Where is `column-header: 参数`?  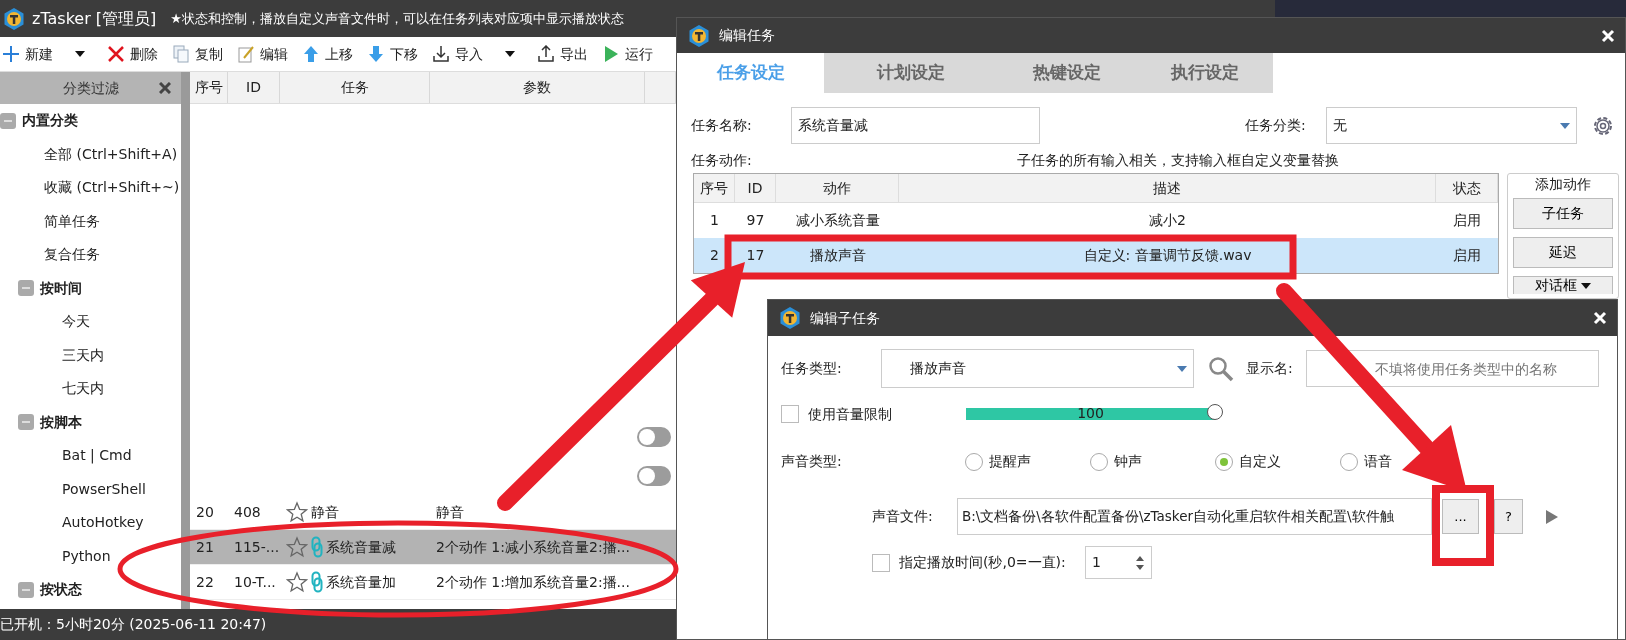 column-header: 参数 is located at coordinates (537, 87).